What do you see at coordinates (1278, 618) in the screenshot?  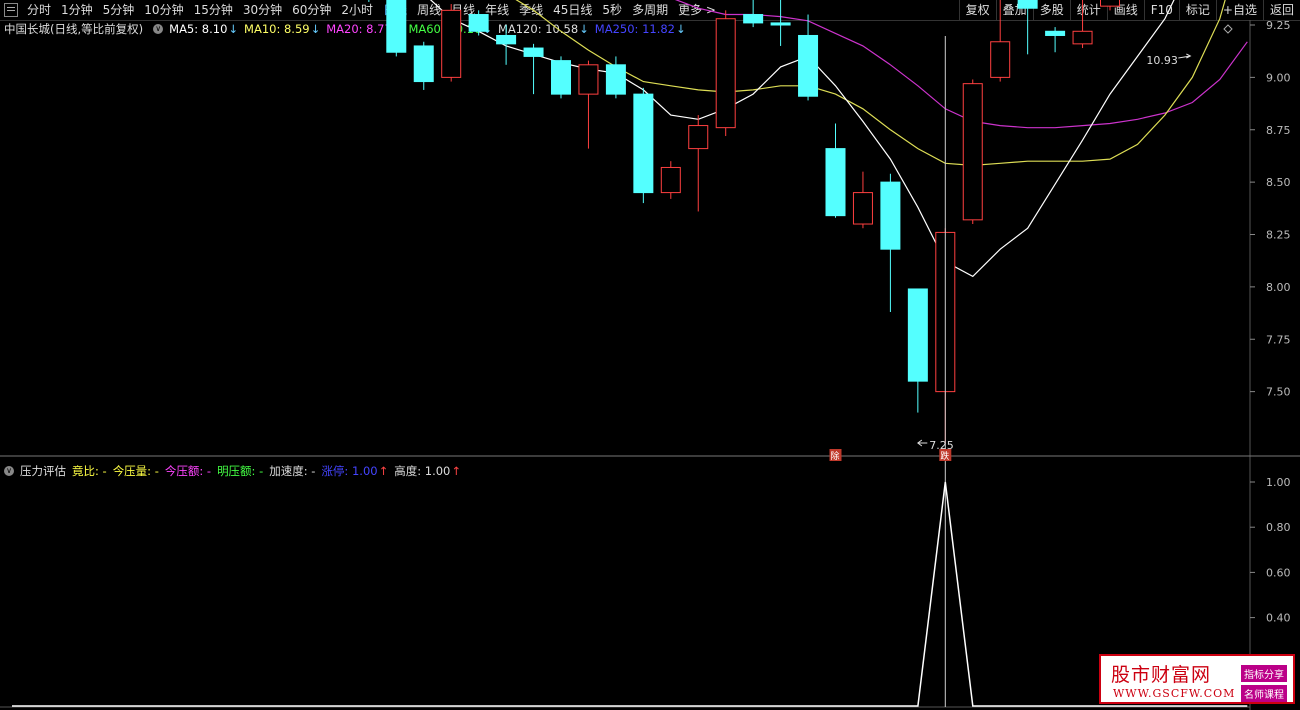 I see `sub-tick-label: 0.40` at bounding box center [1278, 618].